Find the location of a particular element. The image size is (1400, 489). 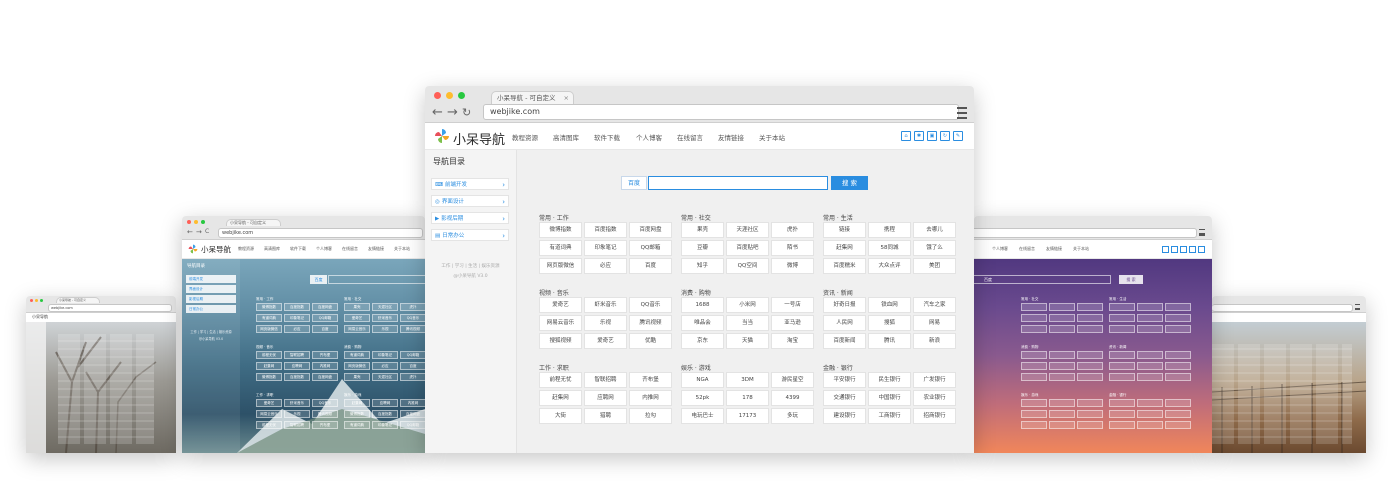

link-cell: 内推网 is located at coordinates (650, 398).